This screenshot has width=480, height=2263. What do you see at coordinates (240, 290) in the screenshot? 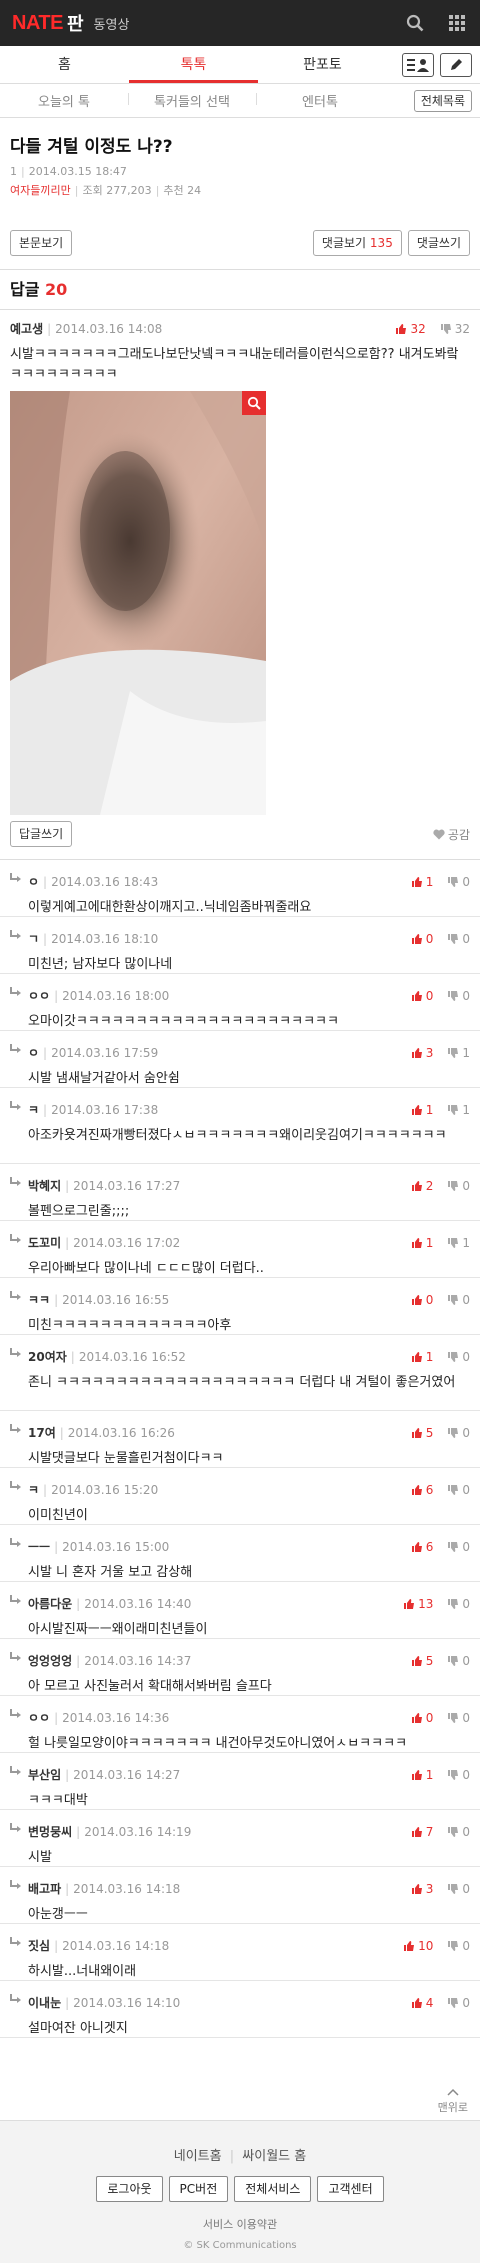
I see `reply-count: 답글 20` at bounding box center [240, 290].